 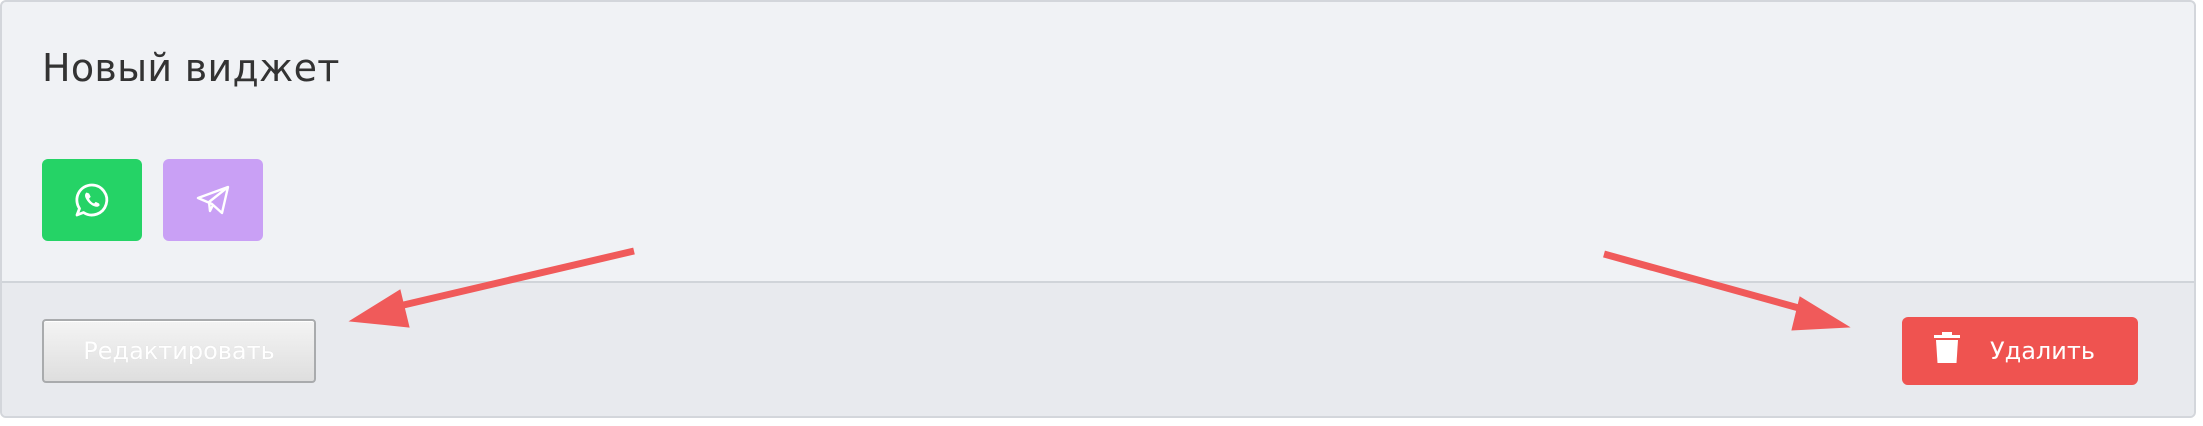 I want to click on trash-icon, so click(x=1947, y=351).